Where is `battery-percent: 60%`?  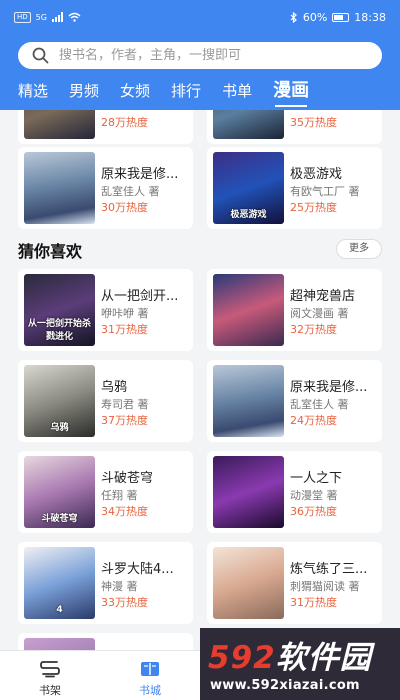
battery-percent: 60% is located at coordinates (315, 17).